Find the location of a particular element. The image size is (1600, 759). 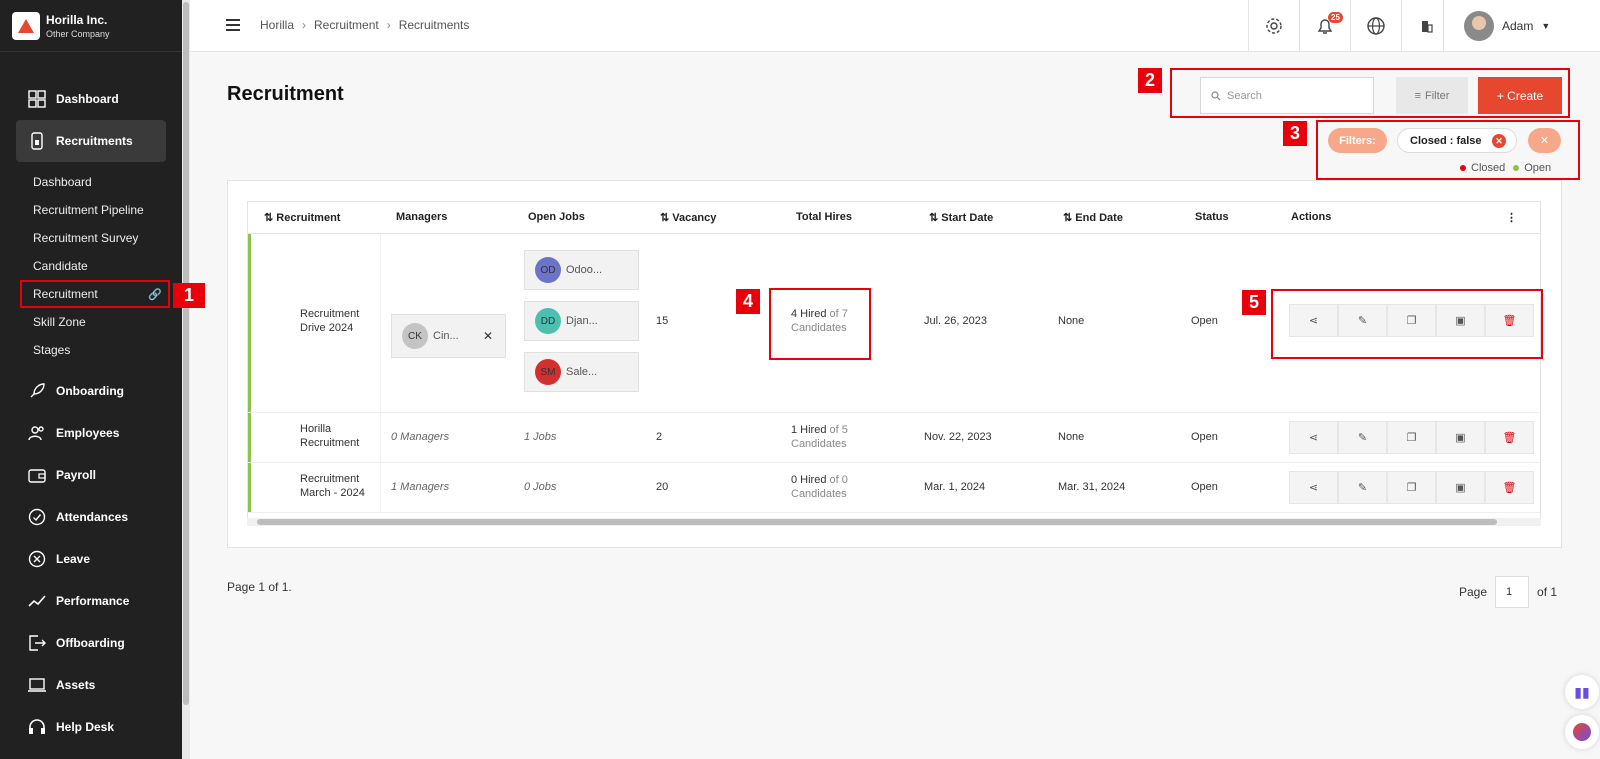

status: Open is located at coordinates (1204, 437).